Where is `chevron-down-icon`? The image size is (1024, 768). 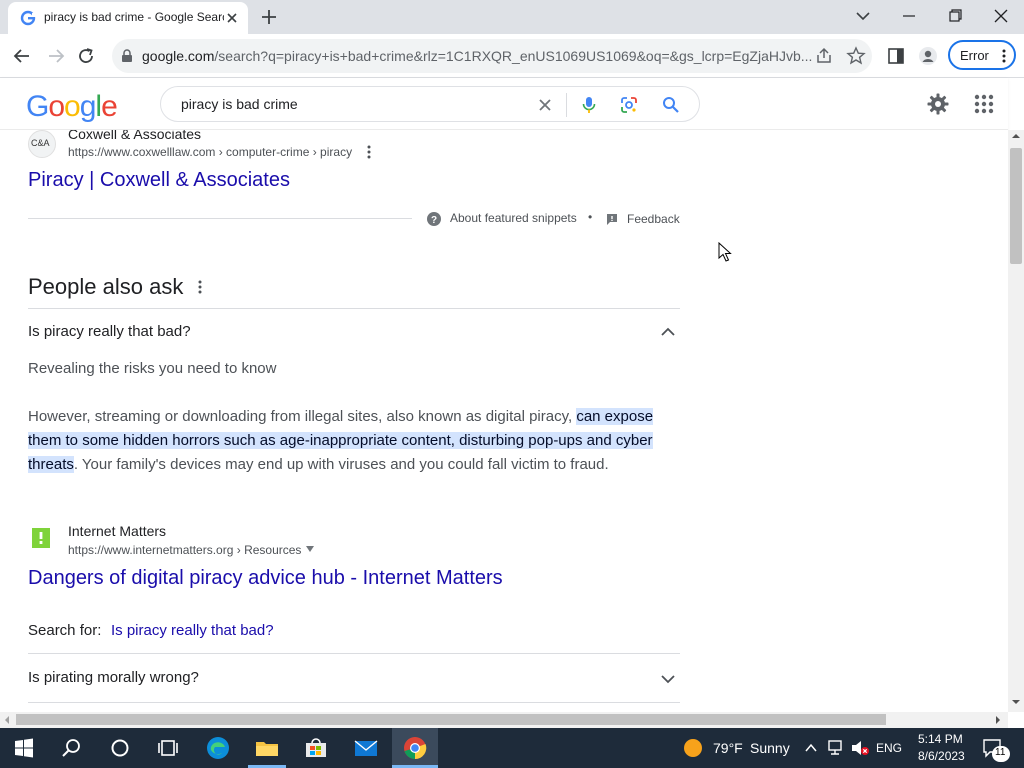 chevron-down-icon is located at coordinates (668, 679).